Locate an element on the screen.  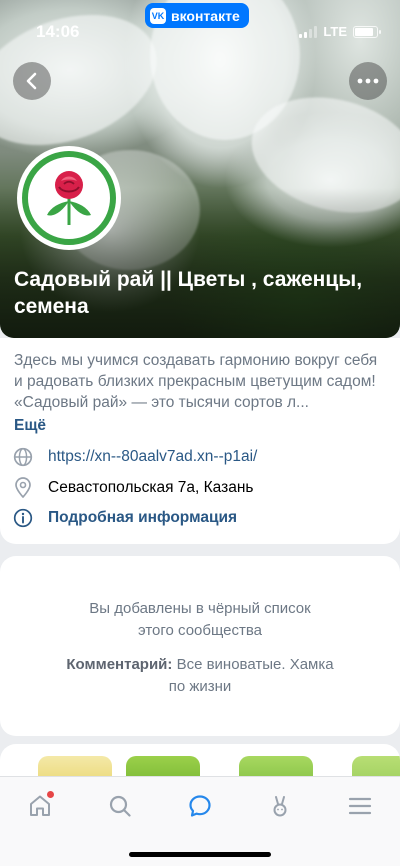
blacklist-comment-label: Комментарий: is located at coordinates (119, 664).